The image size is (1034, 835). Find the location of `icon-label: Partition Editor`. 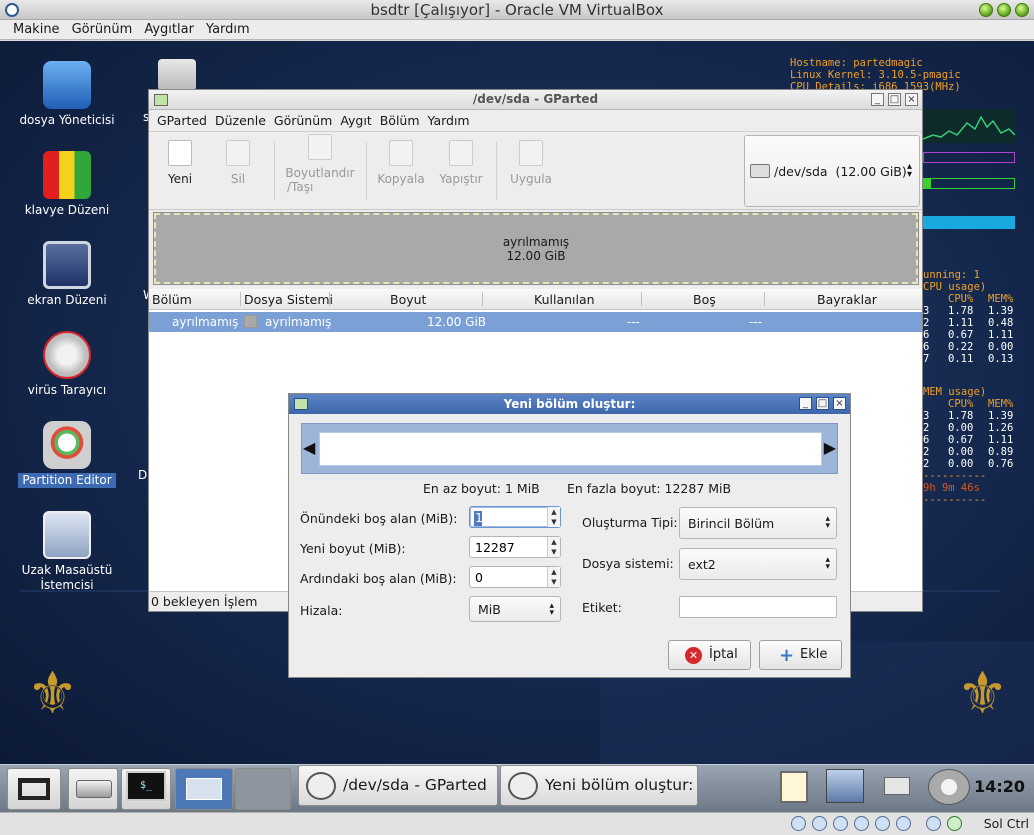

icon-label: Partition Editor is located at coordinates (67, 480).